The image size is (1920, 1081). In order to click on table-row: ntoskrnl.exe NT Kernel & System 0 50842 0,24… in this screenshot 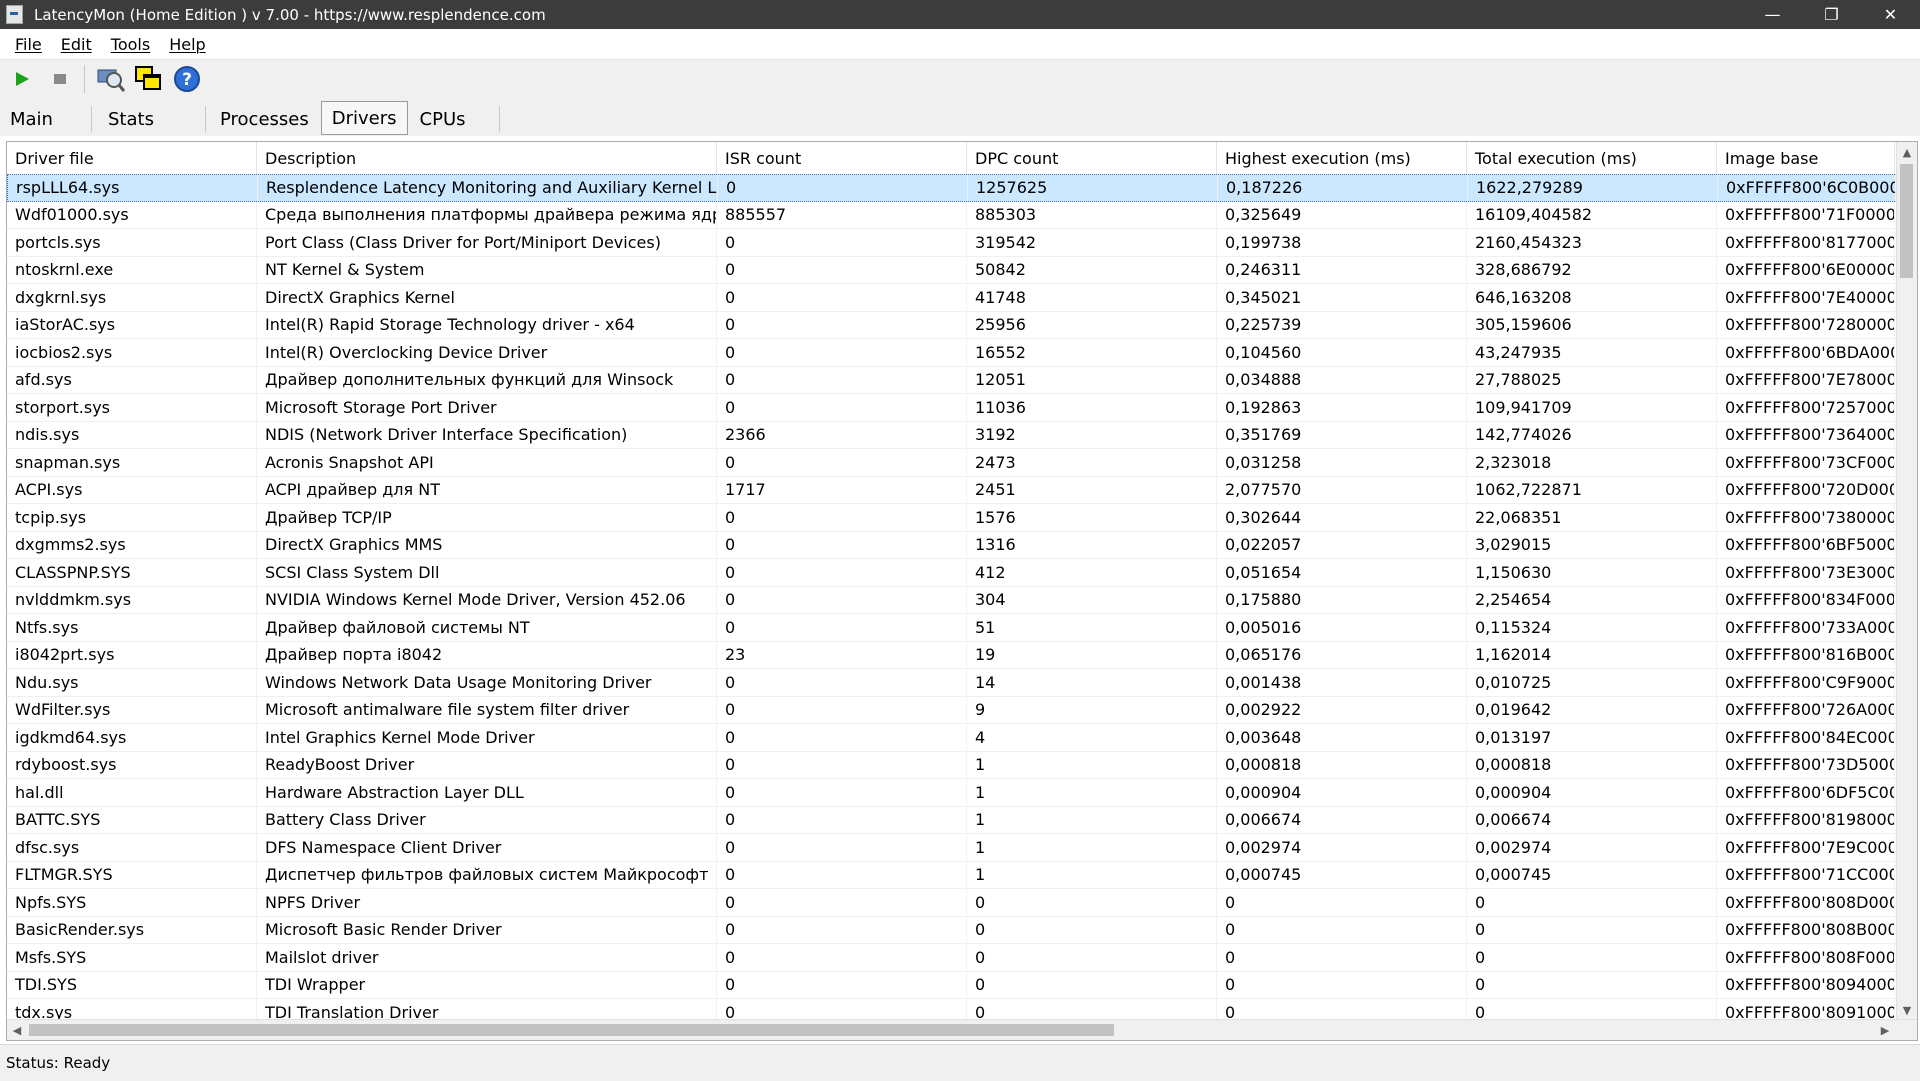, I will do `click(952, 270)`.